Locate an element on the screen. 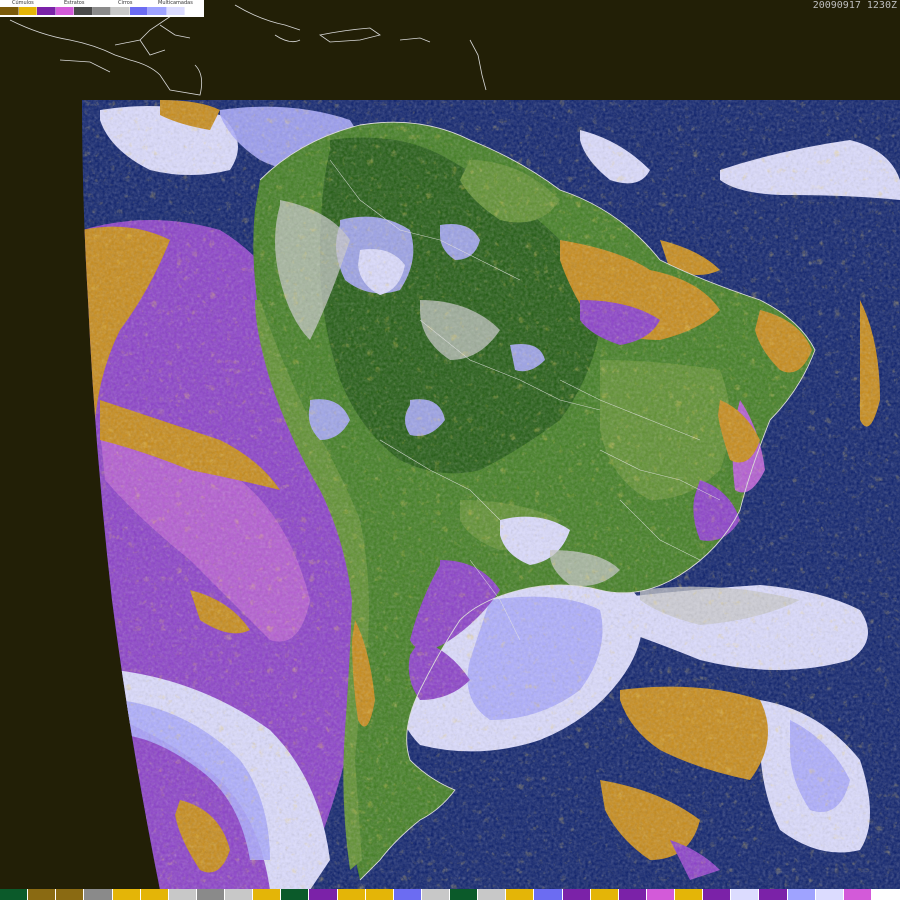 Image resolution: width=900 pixels, height=900 pixels. legend-swatches is located at coordinates (102, 11).